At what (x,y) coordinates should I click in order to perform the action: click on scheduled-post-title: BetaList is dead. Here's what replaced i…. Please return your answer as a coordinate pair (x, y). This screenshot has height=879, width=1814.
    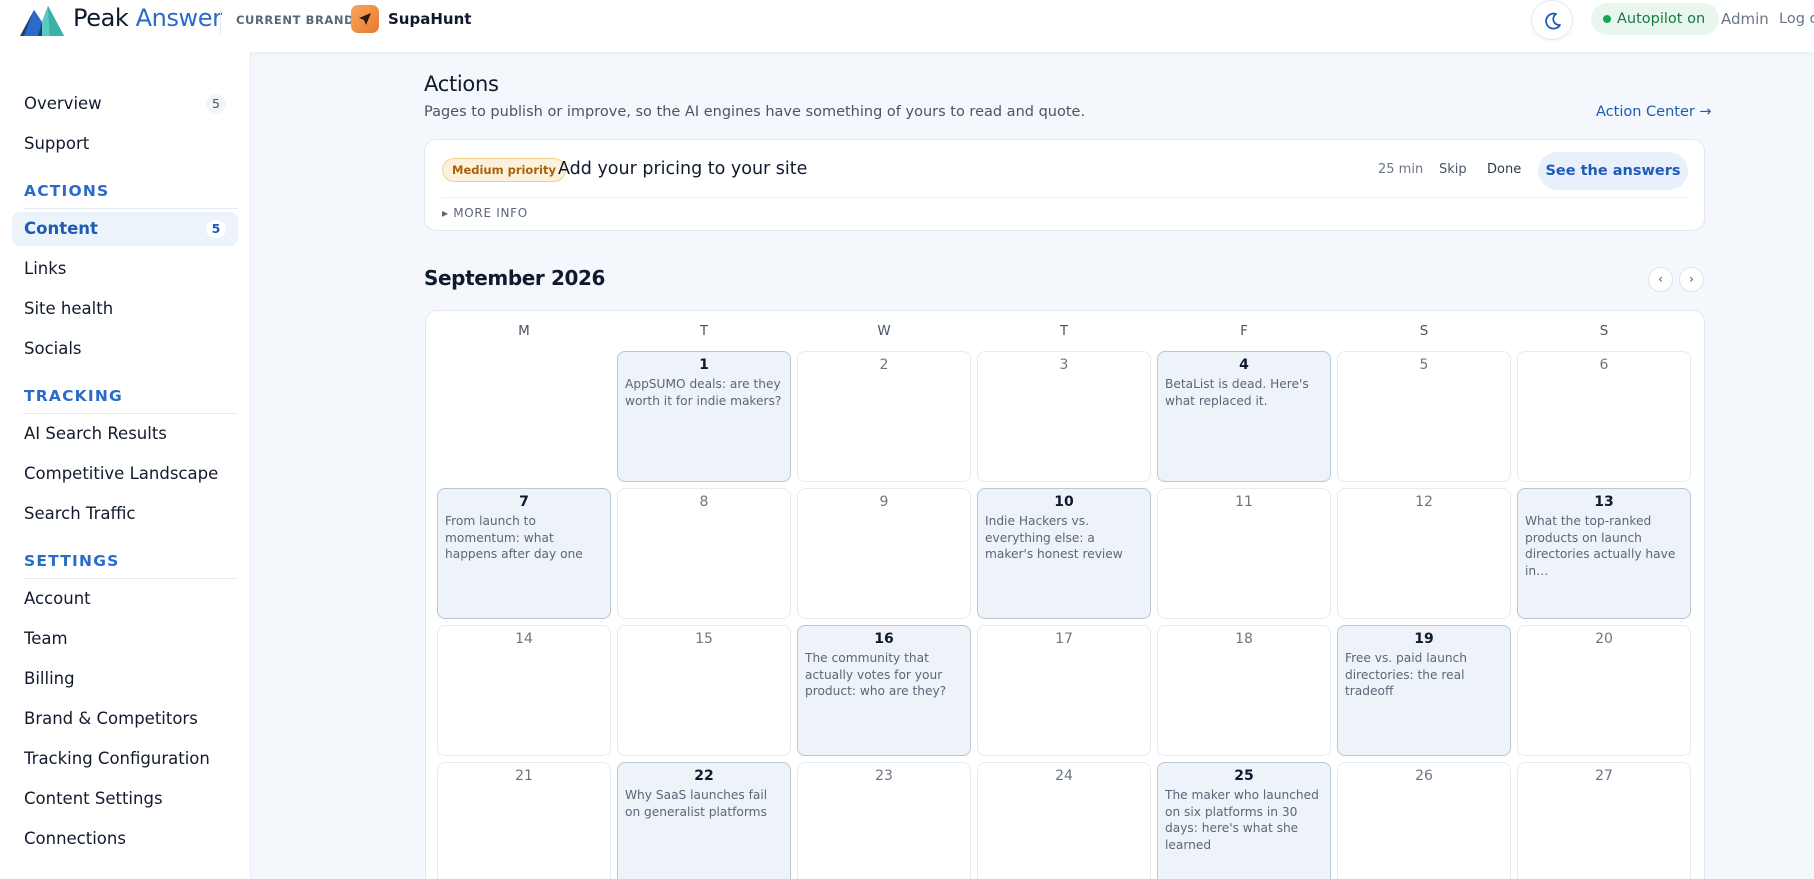
    Looking at the image, I should click on (1245, 392).